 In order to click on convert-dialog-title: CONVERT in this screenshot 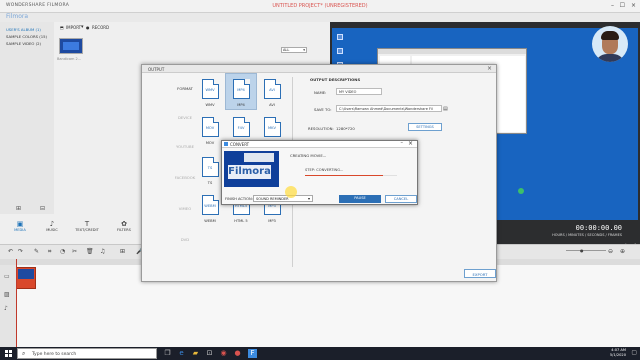, I will do `click(240, 144)`.